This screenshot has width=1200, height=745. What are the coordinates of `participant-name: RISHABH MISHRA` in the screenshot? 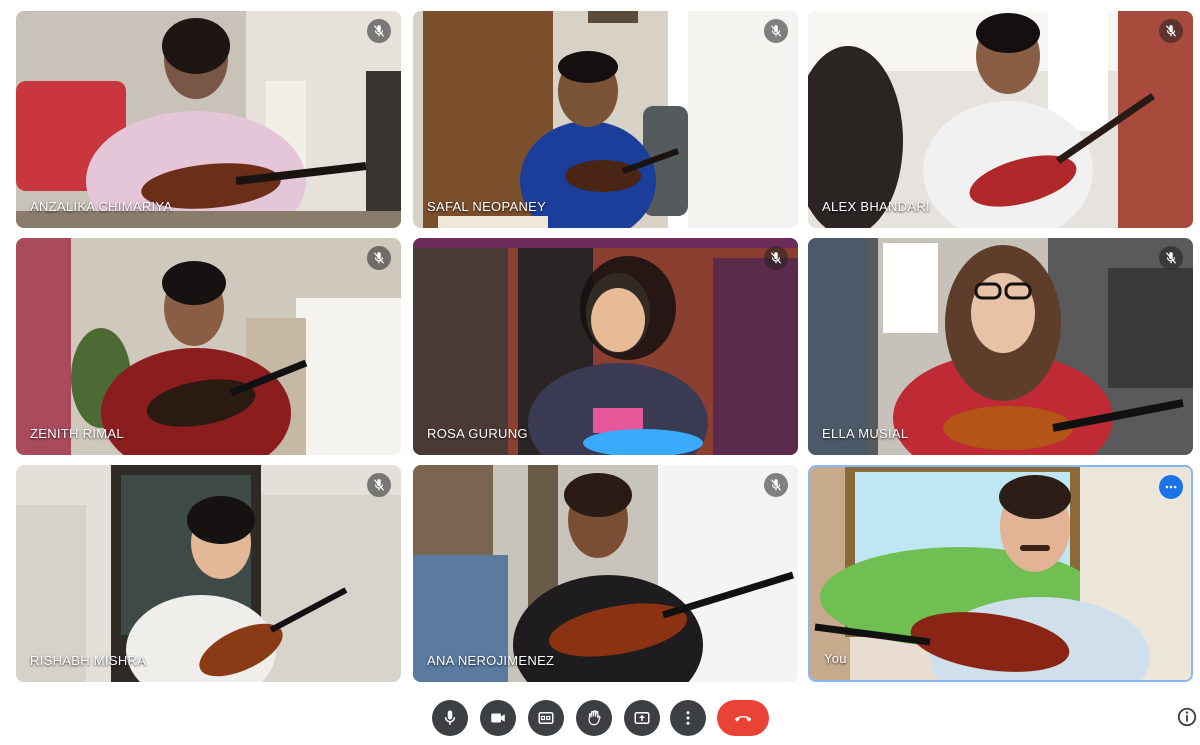 It's located at (88, 660).